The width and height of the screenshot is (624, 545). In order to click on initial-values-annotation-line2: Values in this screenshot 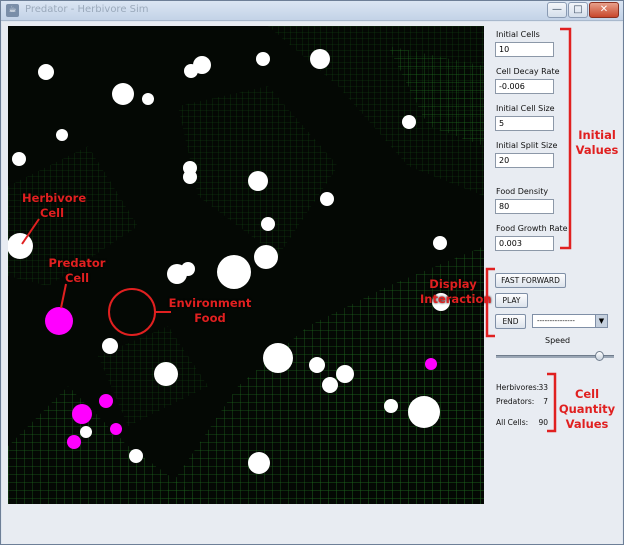, I will do `click(597, 150)`.